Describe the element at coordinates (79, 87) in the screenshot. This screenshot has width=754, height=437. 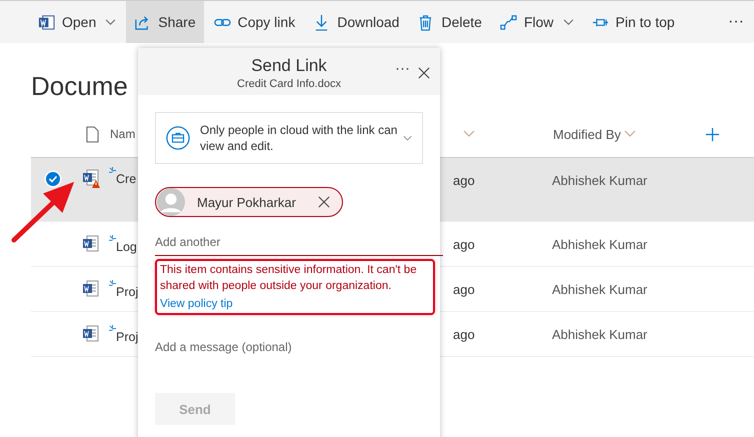
I see `library-title: Docume` at that location.